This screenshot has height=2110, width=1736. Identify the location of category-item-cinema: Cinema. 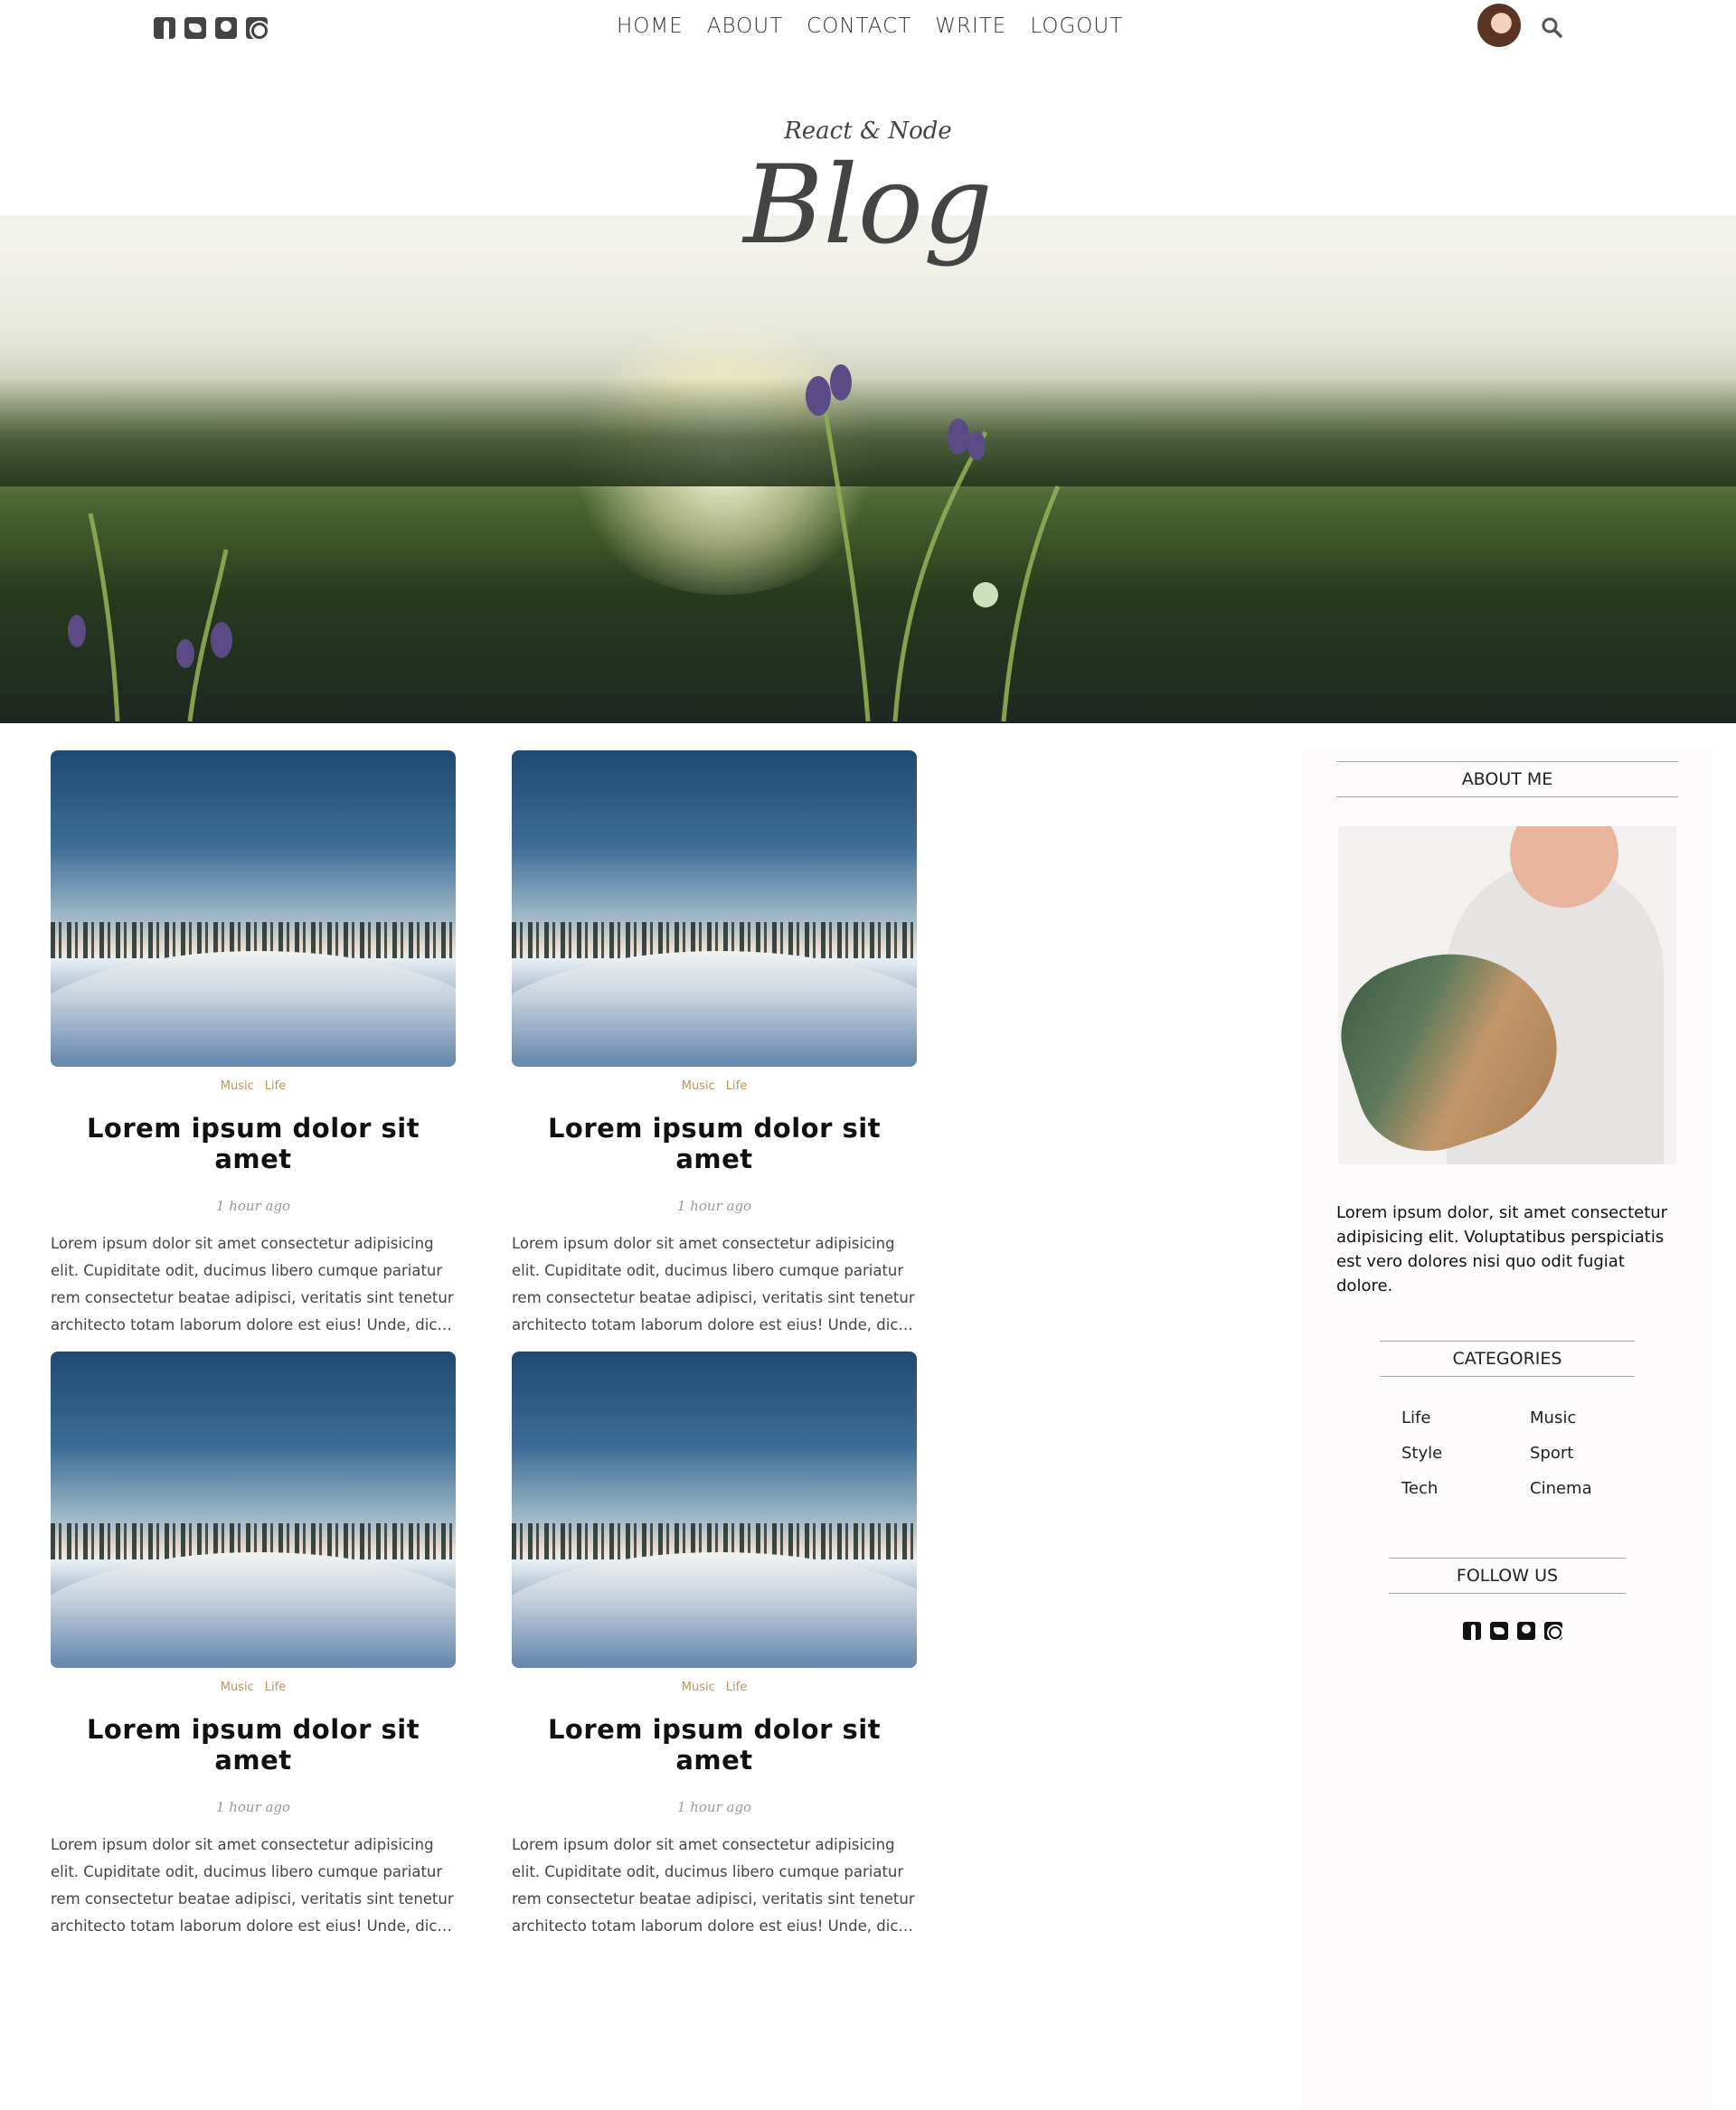
(1594, 1488).